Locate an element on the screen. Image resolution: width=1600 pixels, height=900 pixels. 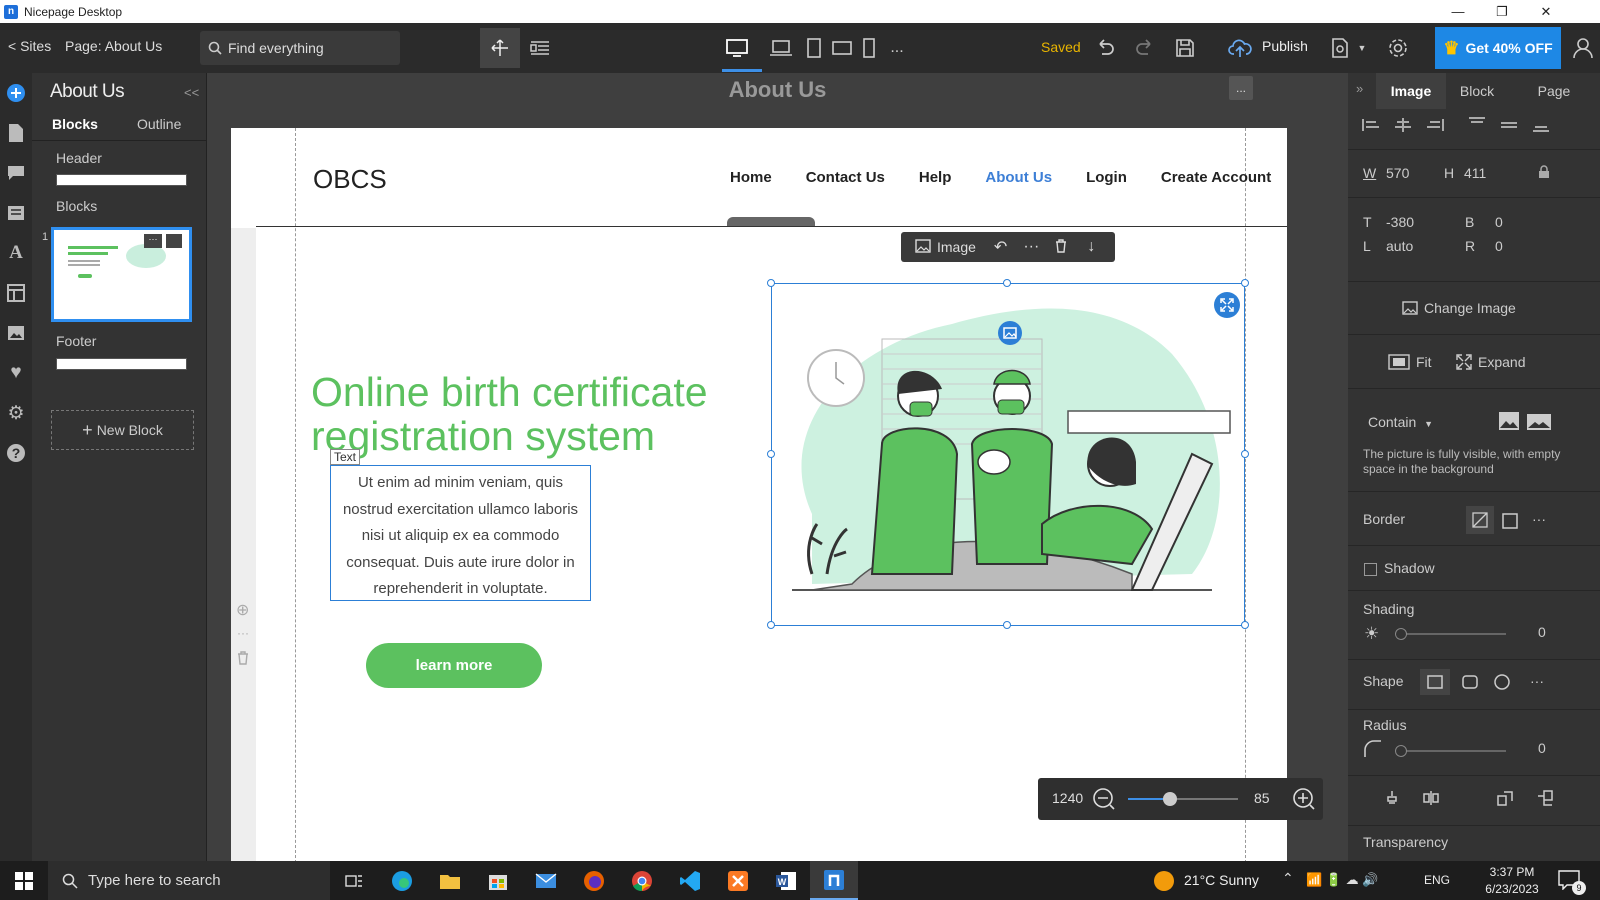
tray-chevron-up-icon: ⌃ is located at coordinates (1288, 878).